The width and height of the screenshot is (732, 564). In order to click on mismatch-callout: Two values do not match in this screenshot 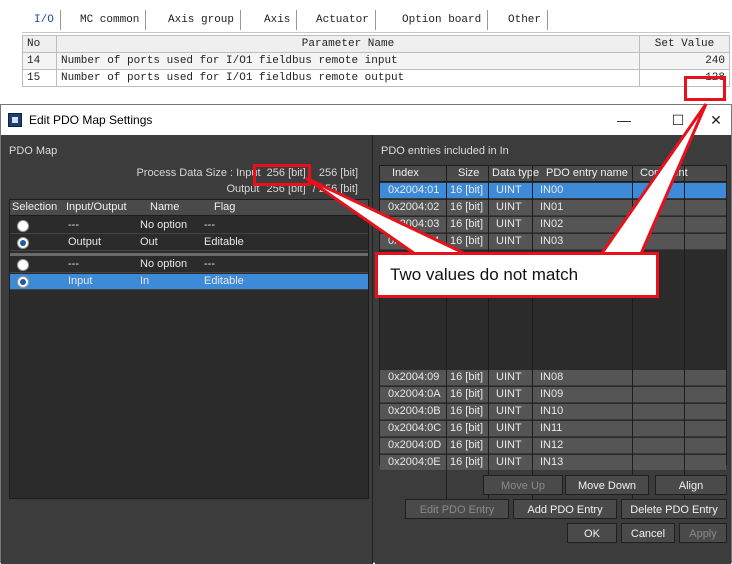, I will do `click(517, 275)`.